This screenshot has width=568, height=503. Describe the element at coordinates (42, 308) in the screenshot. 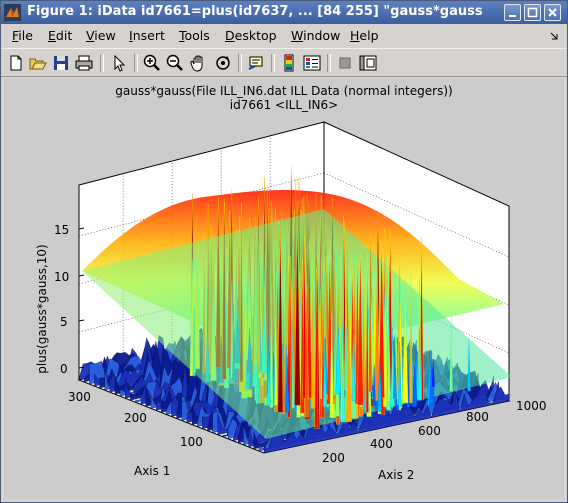

I see `z-axis-label: plus(gauss*gauss,10)` at that location.